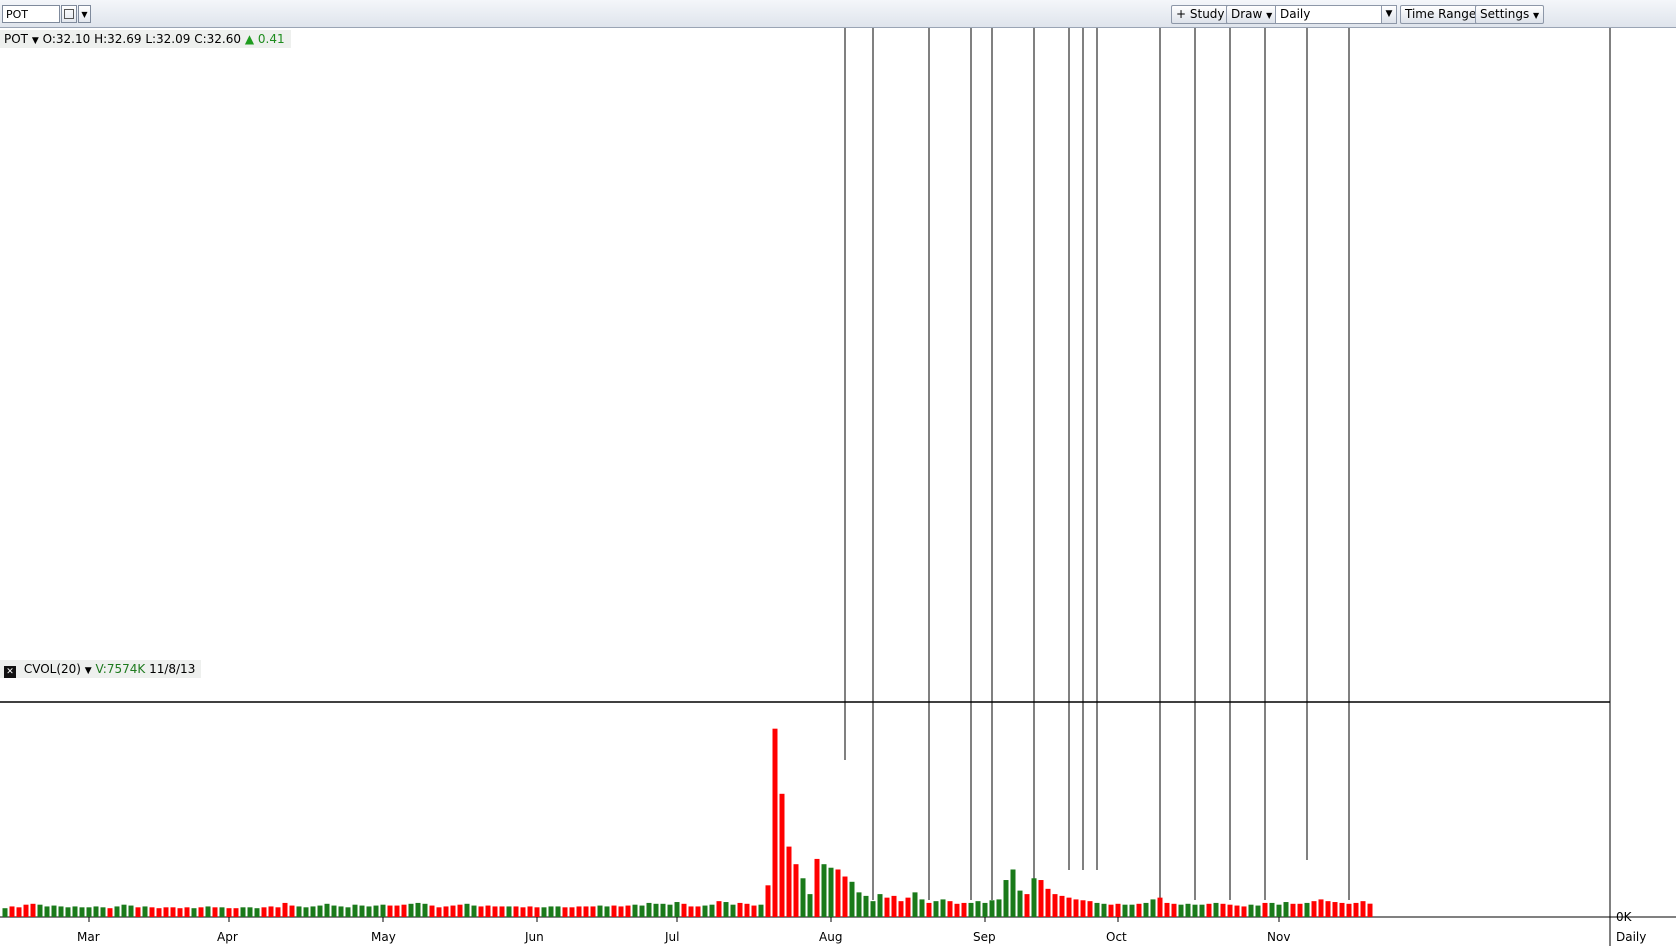  What do you see at coordinates (120, 669) in the screenshot?
I see `volume-value: V:7574K` at bounding box center [120, 669].